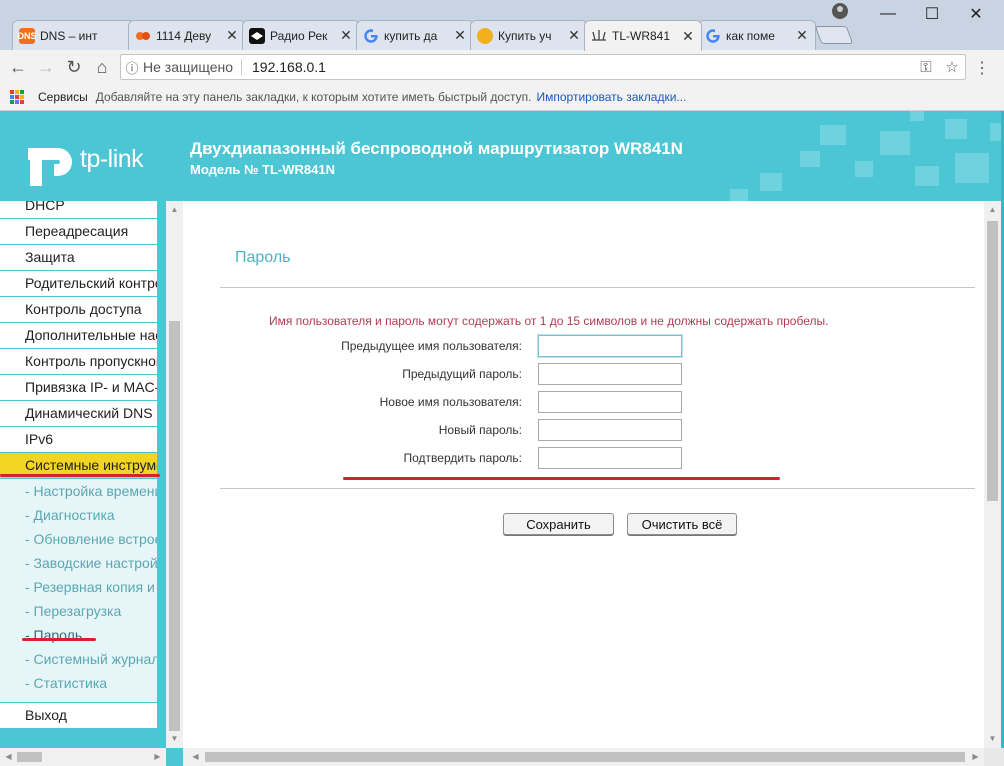 Image resolution: width=1004 pixels, height=766 pixels. I want to click on submenu-item-system-log: - Системный журнал, so click(78, 659).